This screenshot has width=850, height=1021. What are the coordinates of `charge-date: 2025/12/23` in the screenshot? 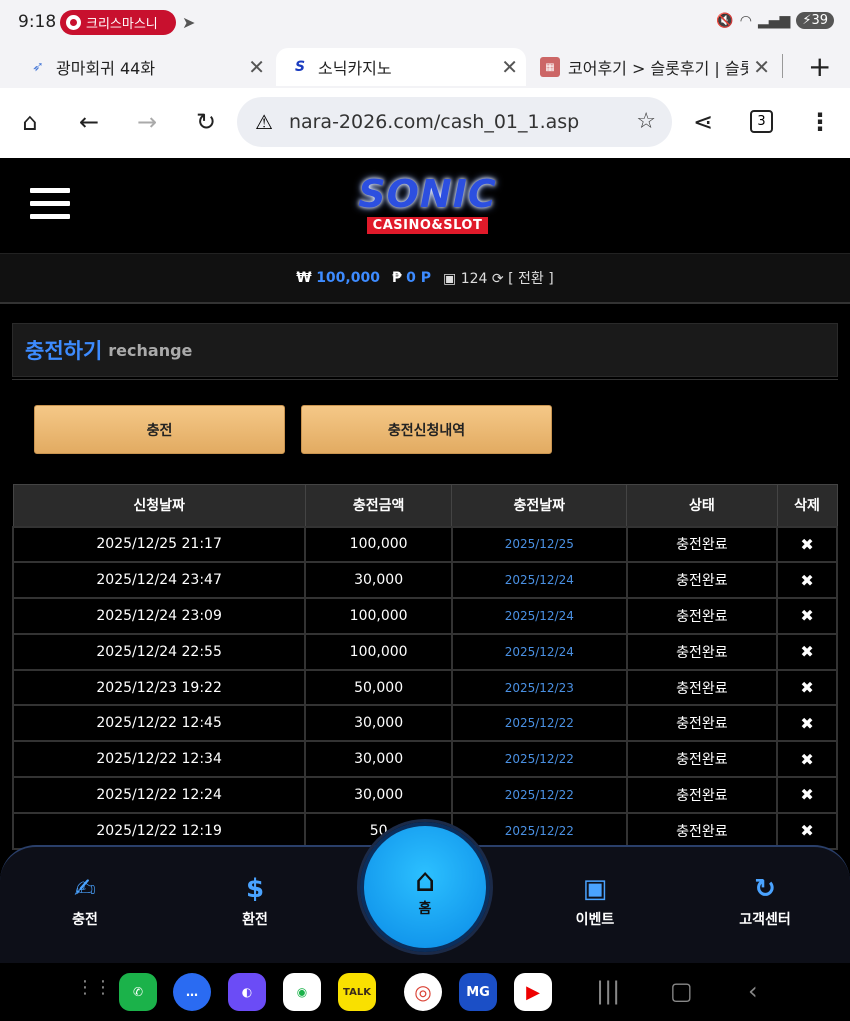 It's located at (539, 687).